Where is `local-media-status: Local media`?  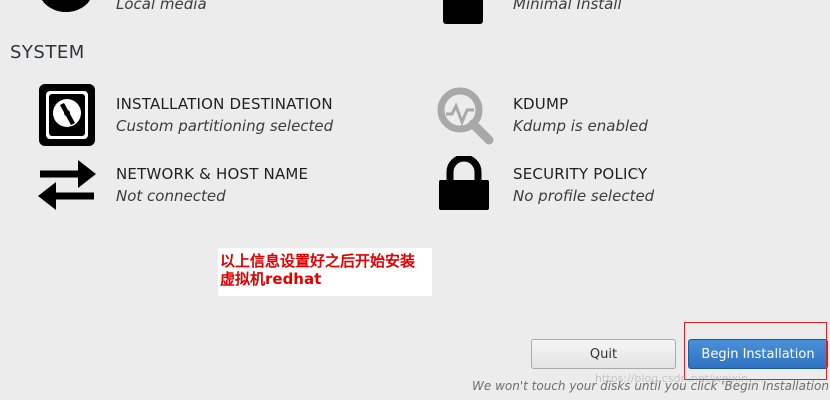
local-media-status: Local media is located at coordinates (161, 6).